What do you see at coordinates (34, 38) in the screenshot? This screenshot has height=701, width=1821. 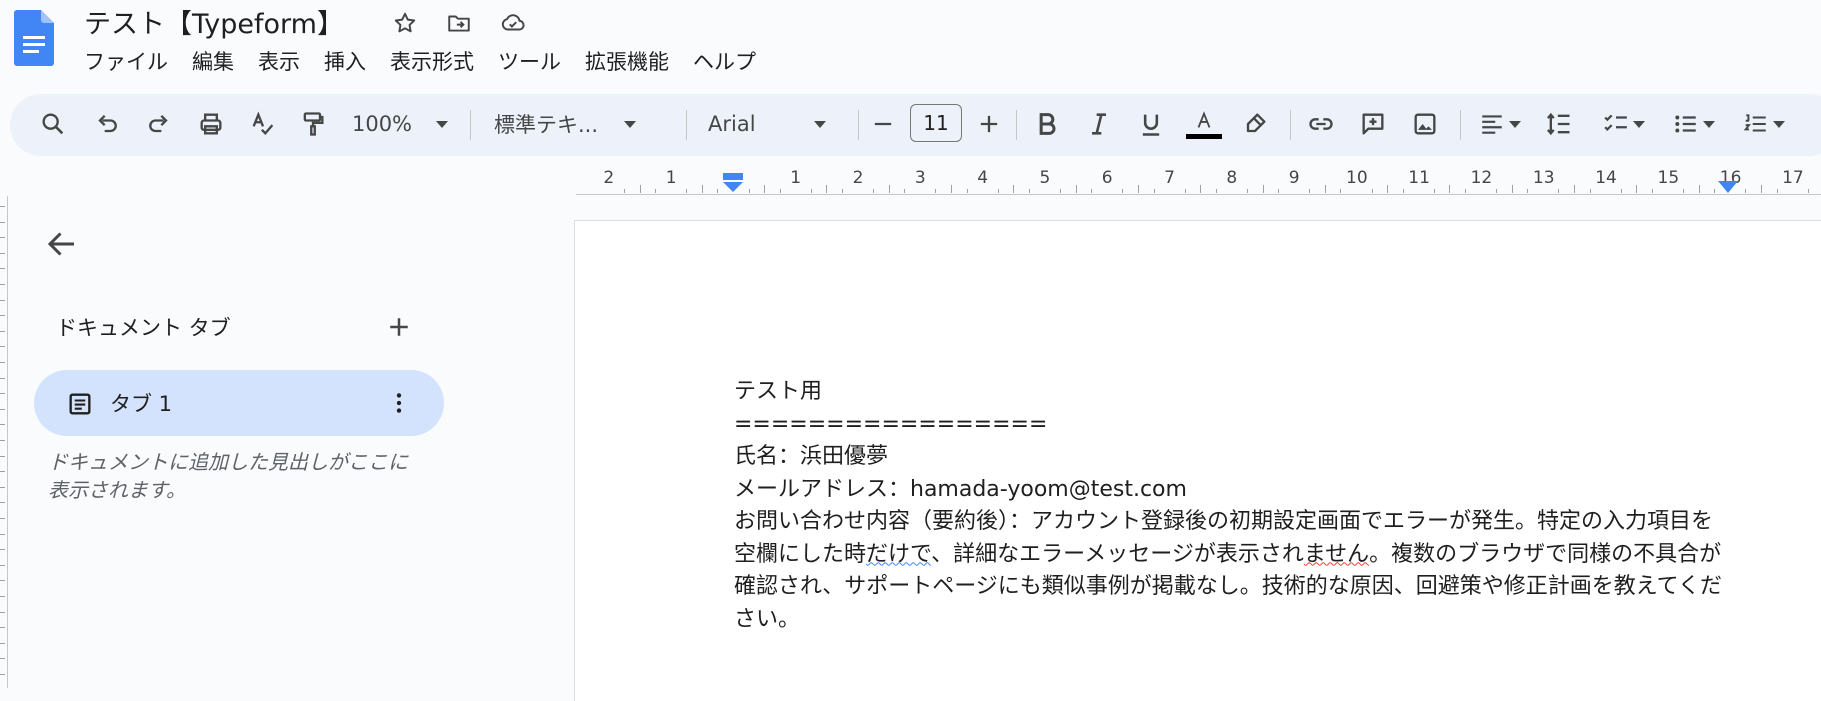 I see `docs-logo-icon` at bounding box center [34, 38].